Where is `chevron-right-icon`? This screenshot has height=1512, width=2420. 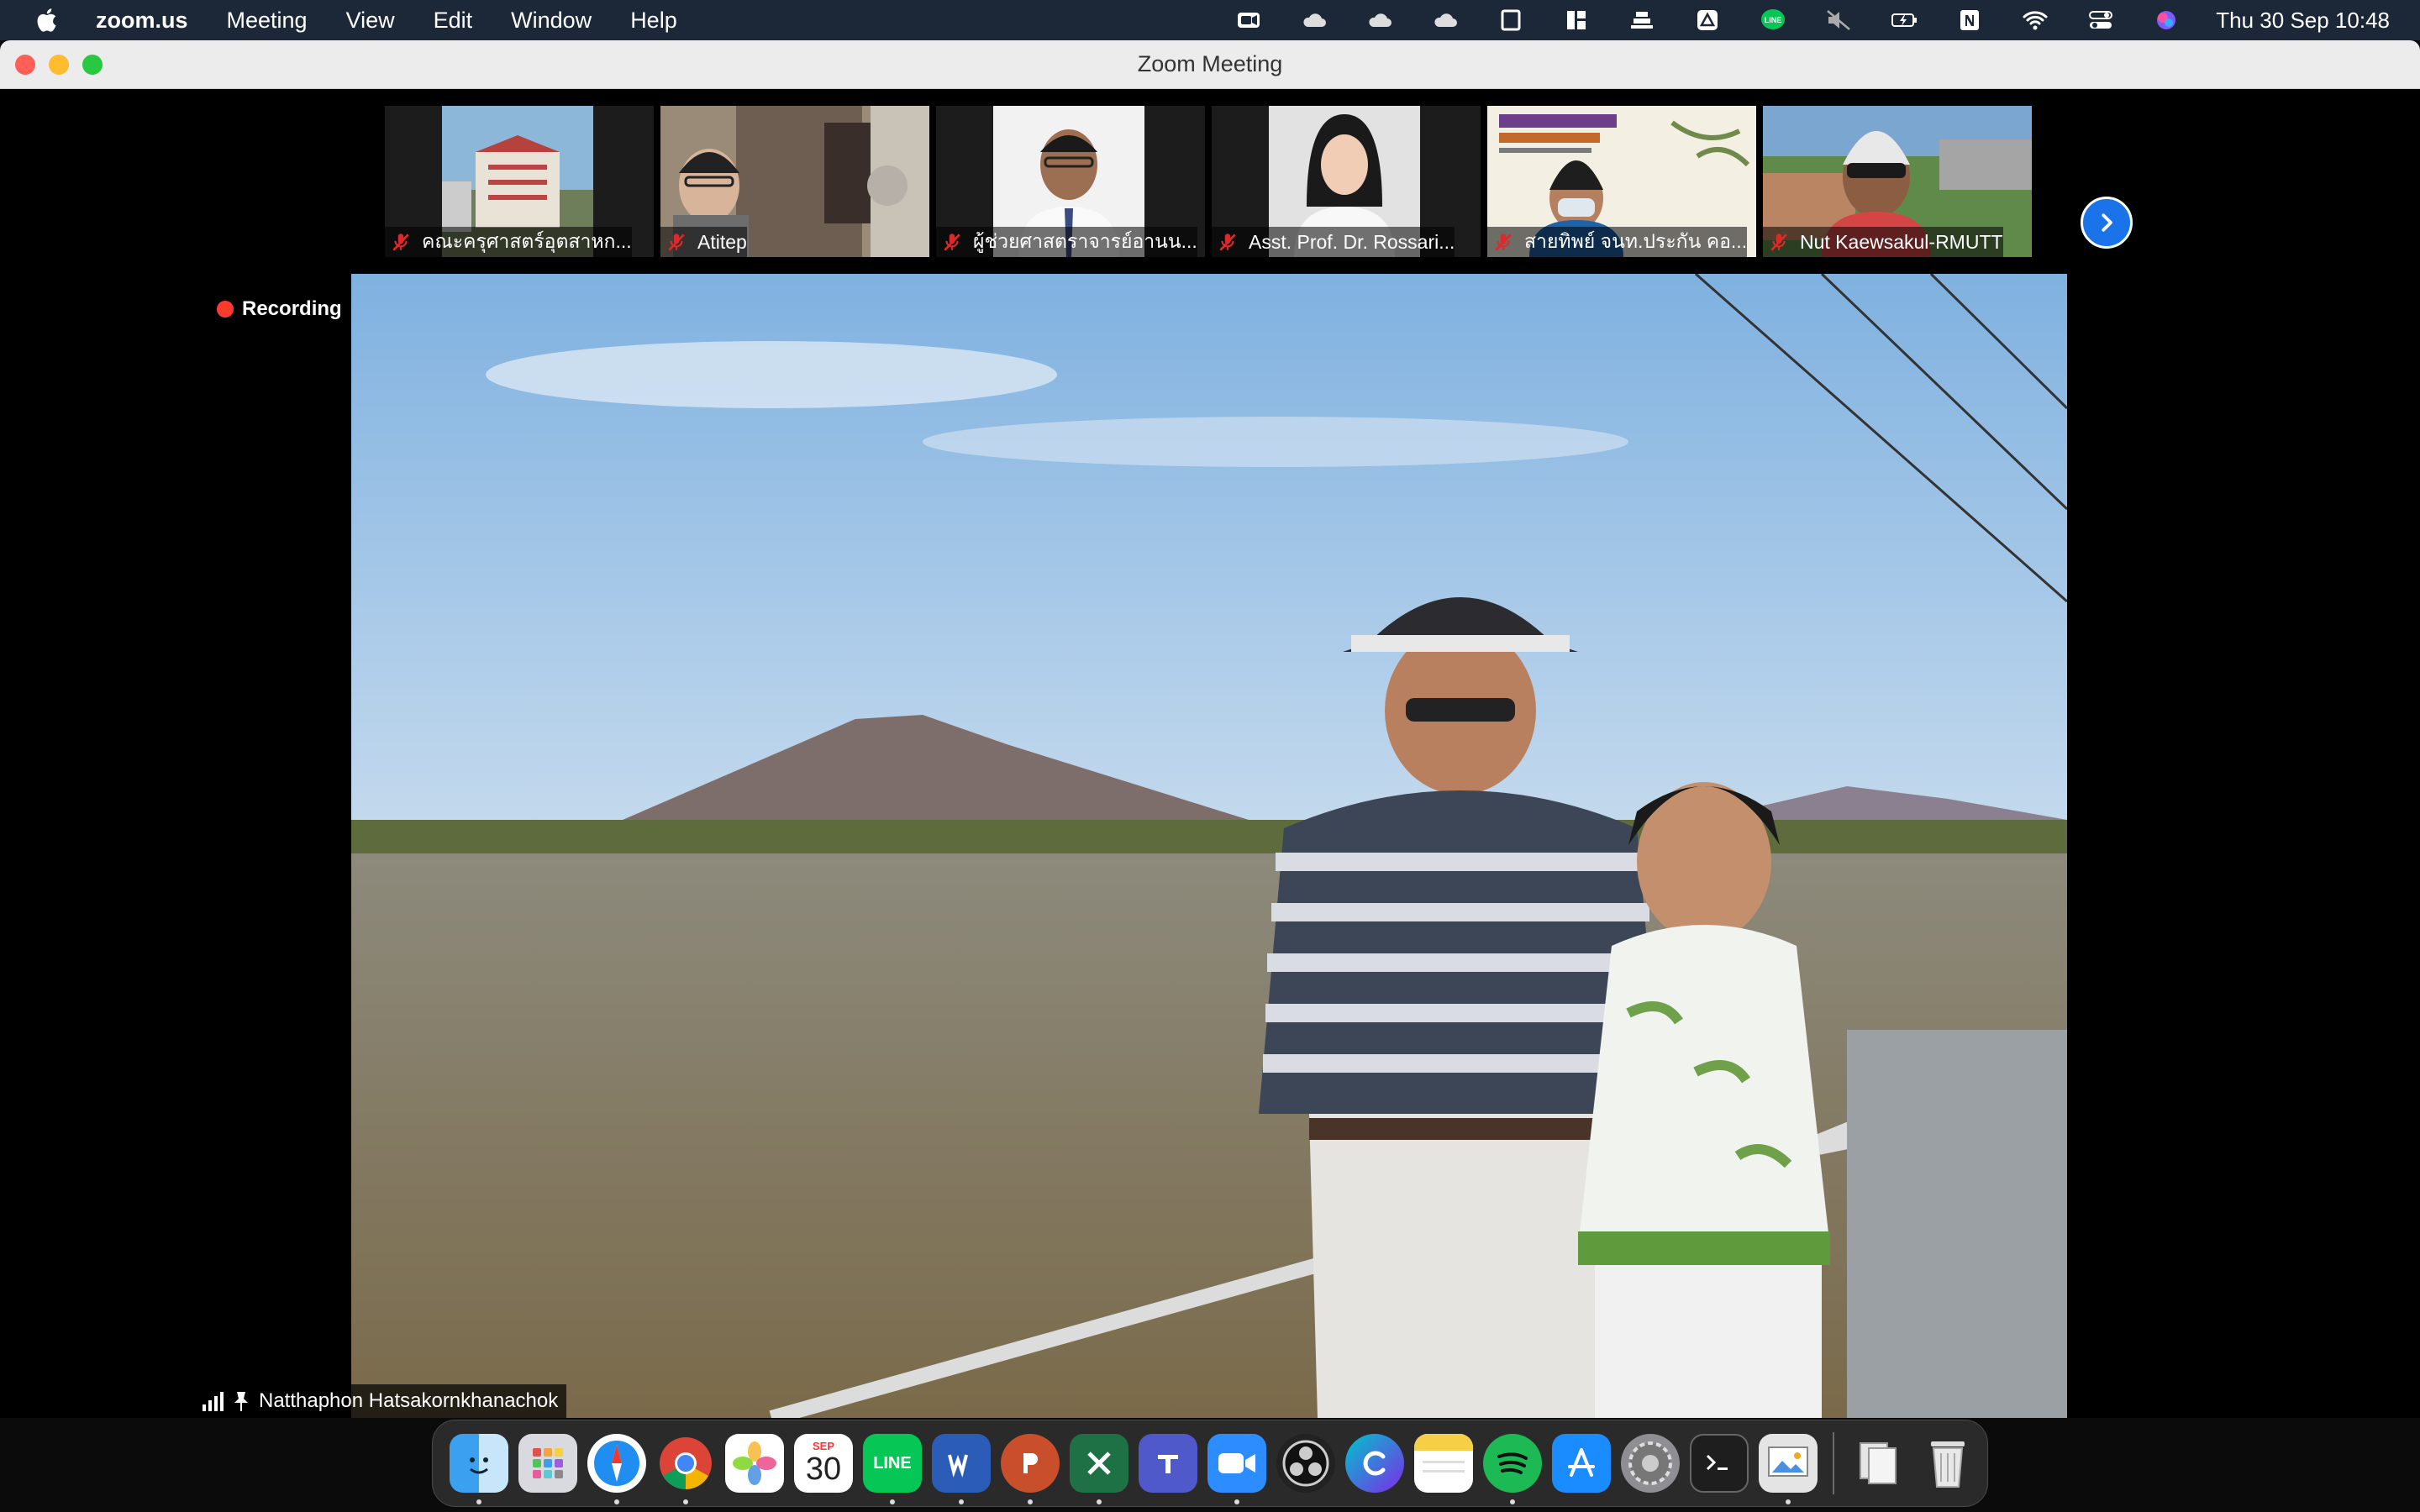
chevron-right-icon is located at coordinates (2107, 222).